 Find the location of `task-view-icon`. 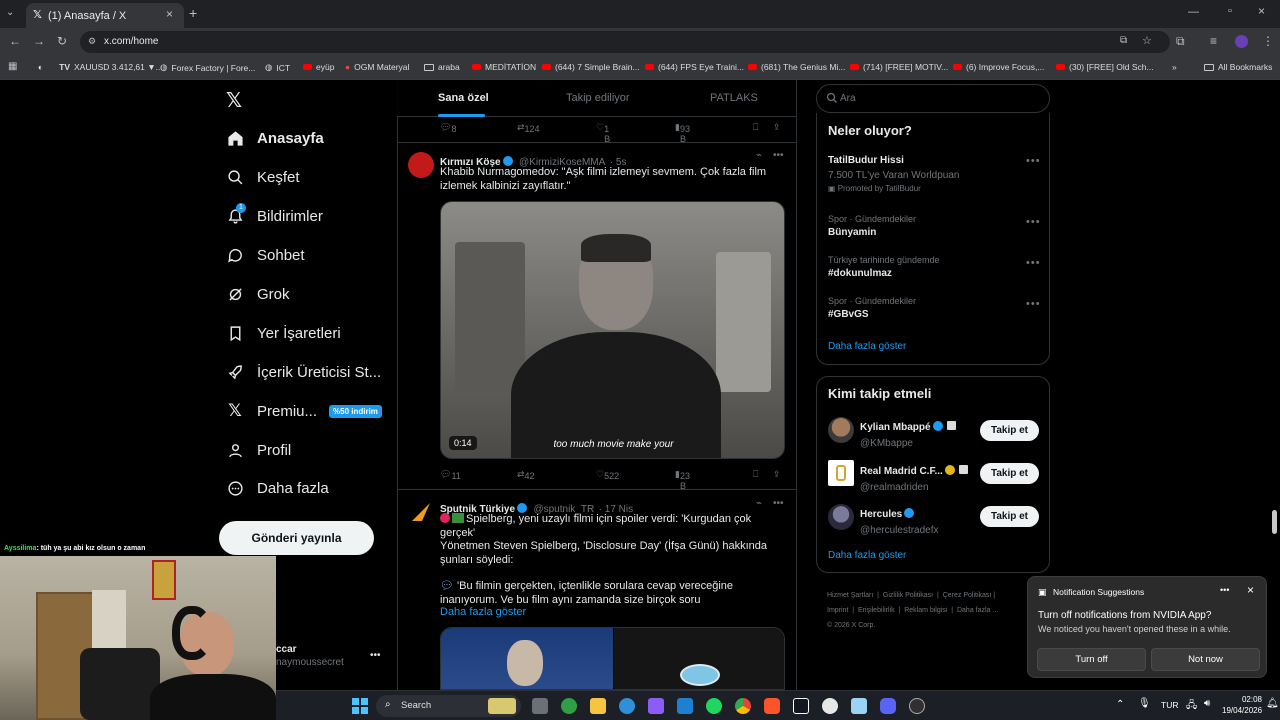

task-view-icon is located at coordinates (540, 706).